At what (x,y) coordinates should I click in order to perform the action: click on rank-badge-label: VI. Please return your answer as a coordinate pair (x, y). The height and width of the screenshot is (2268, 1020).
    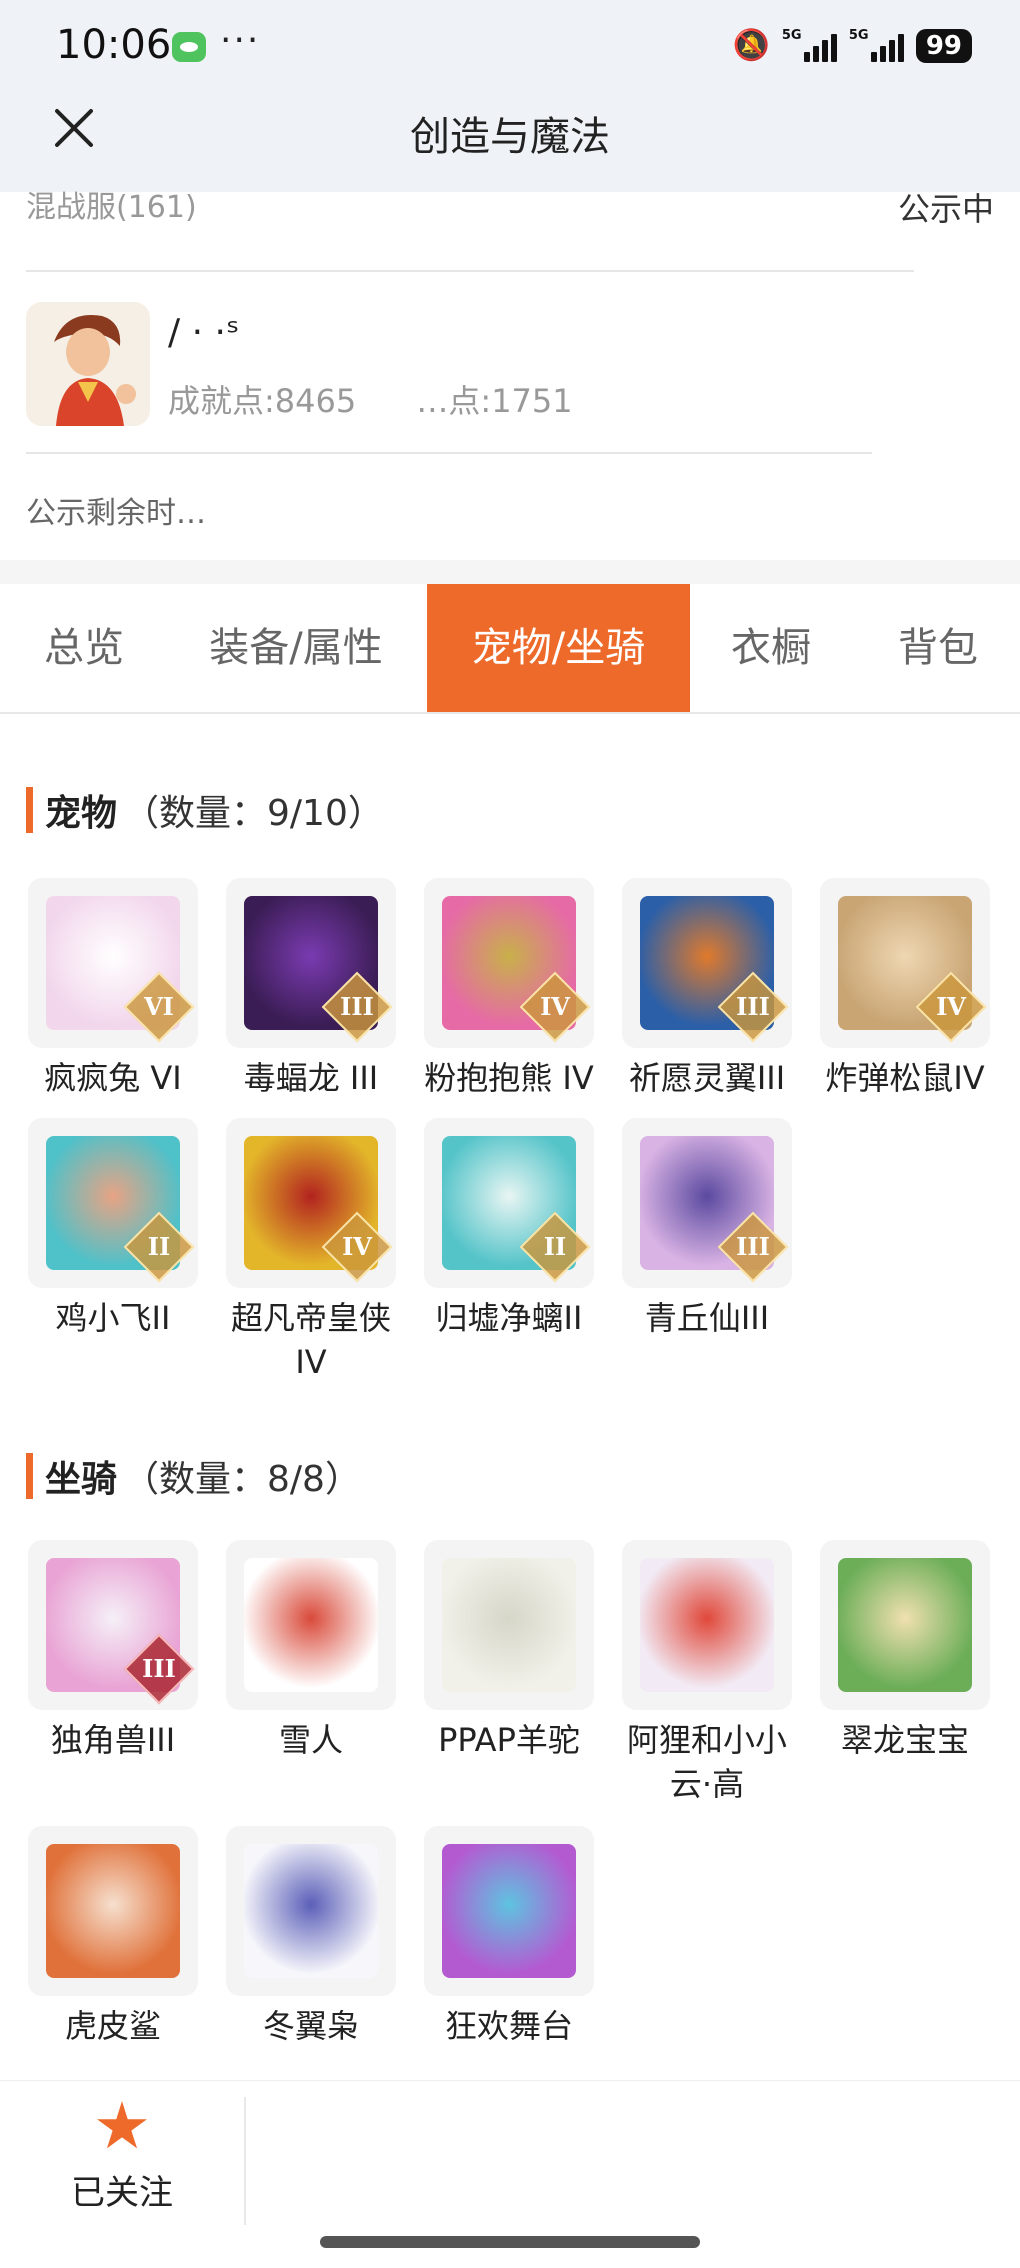
    Looking at the image, I should click on (159, 1006).